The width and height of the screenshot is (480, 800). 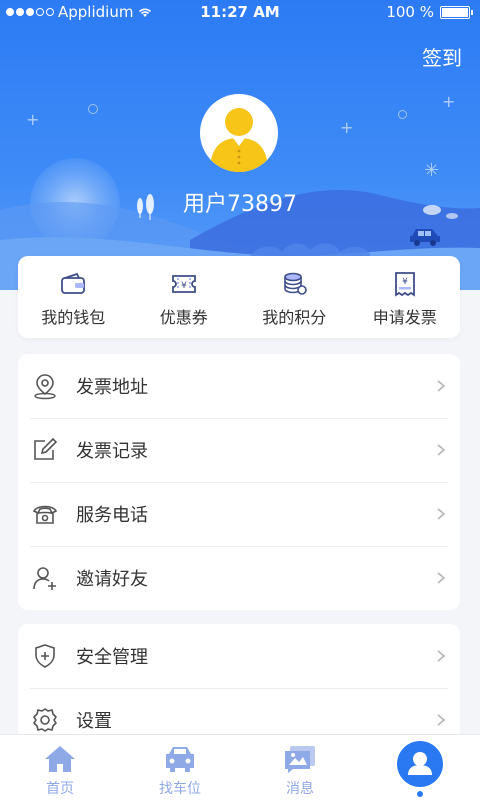 I want to click on add-user-icon, so click(x=44, y=578).